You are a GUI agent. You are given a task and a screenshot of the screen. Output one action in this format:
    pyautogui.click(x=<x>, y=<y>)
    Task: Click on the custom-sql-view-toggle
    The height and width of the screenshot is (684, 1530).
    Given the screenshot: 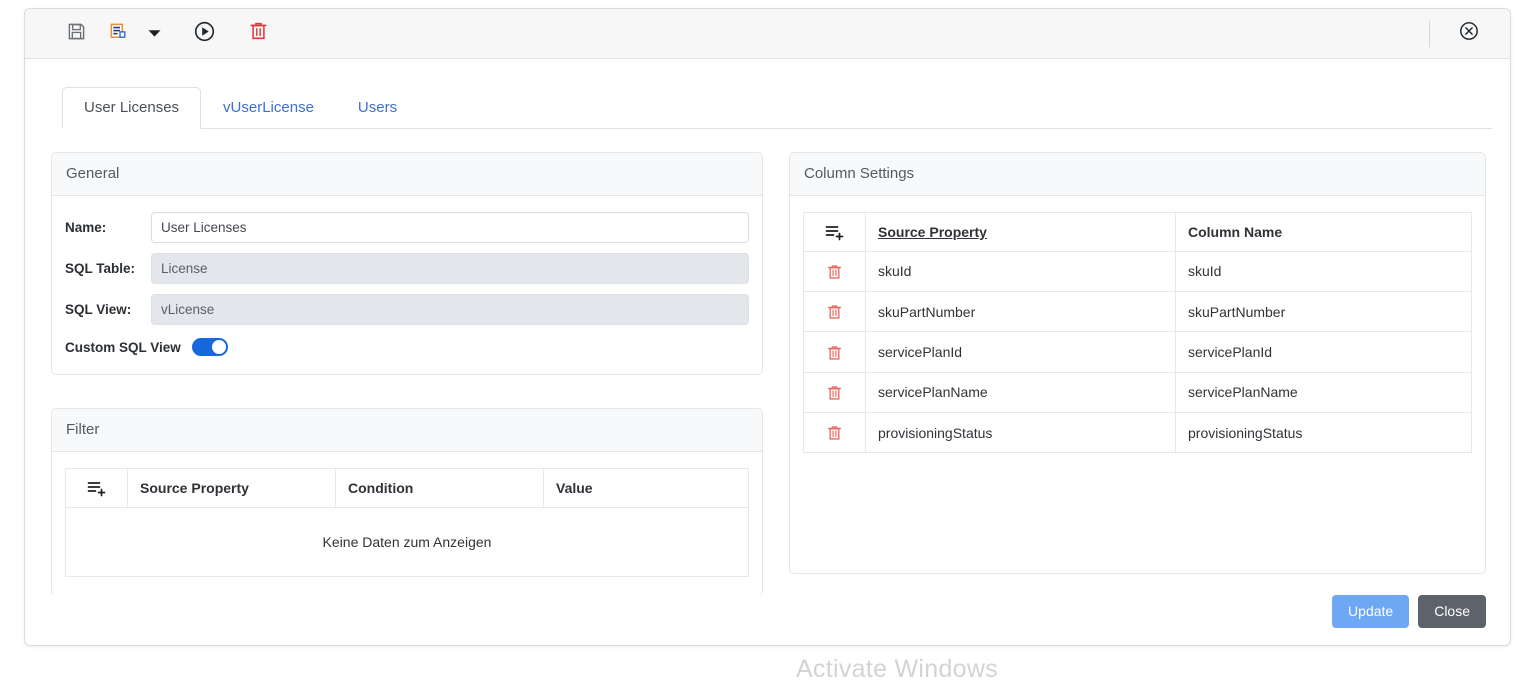 What is the action you would take?
    pyautogui.click(x=209, y=347)
    